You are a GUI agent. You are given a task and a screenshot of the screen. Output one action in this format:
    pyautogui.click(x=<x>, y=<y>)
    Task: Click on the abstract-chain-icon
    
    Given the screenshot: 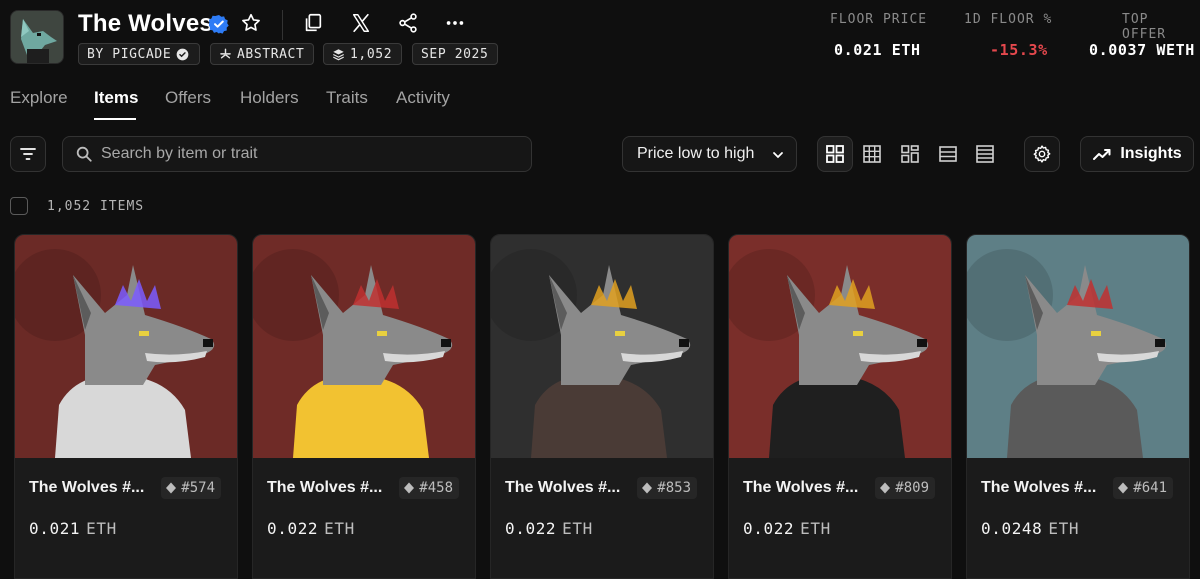 What is the action you would take?
    pyautogui.click(x=225, y=53)
    